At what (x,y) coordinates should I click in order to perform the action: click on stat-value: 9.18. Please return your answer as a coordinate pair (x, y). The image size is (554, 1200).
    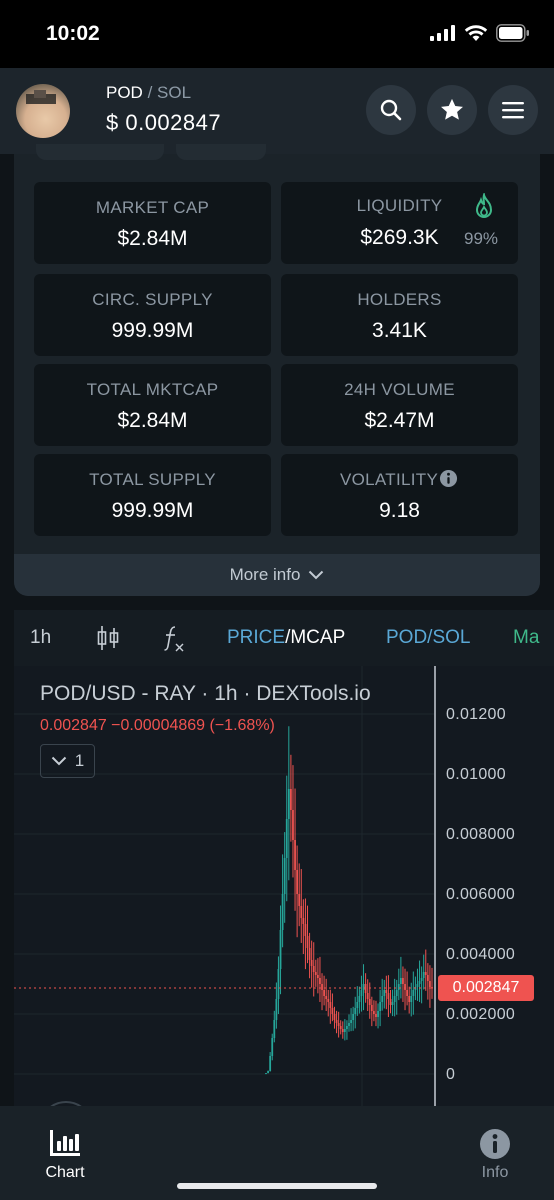
    Looking at the image, I should click on (399, 510).